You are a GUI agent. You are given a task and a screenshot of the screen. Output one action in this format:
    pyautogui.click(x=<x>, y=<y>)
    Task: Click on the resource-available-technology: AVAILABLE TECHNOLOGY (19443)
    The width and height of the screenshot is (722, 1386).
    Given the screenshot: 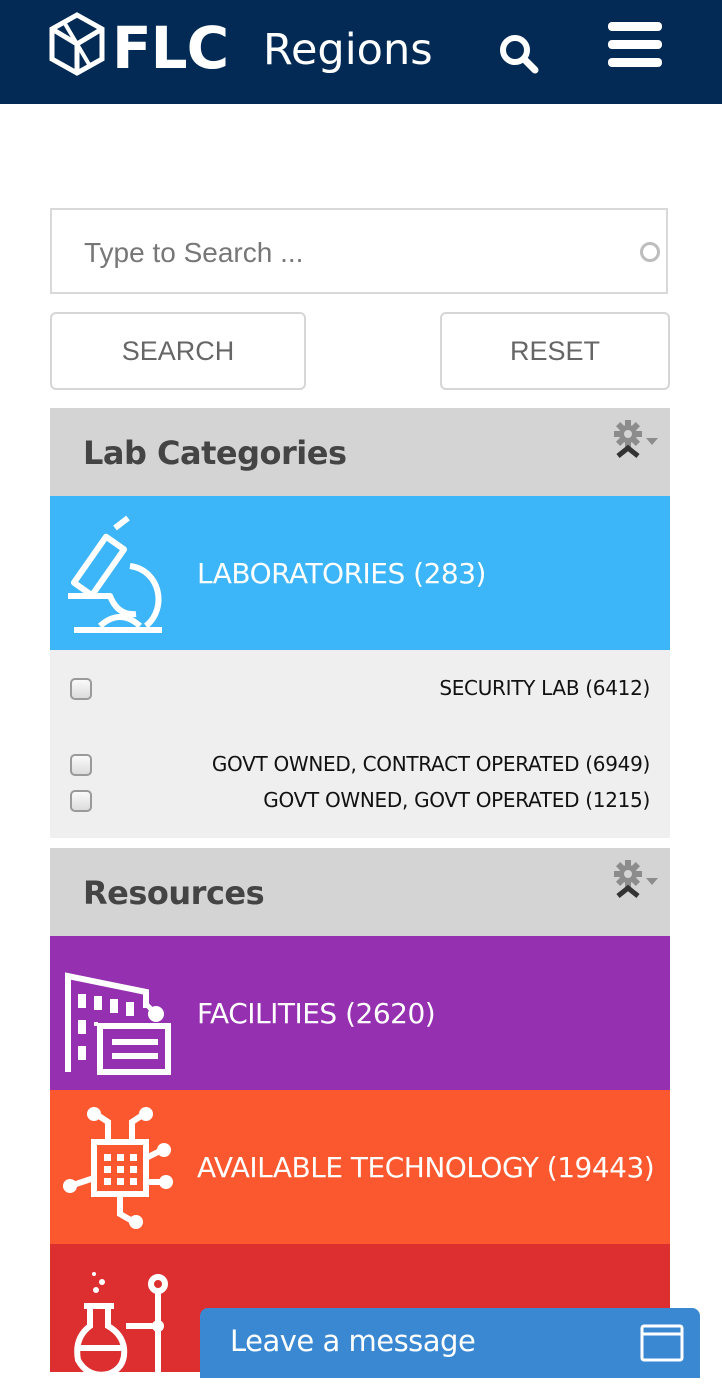 What is the action you would take?
    pyautogui.click(x=360, y=1167)
    